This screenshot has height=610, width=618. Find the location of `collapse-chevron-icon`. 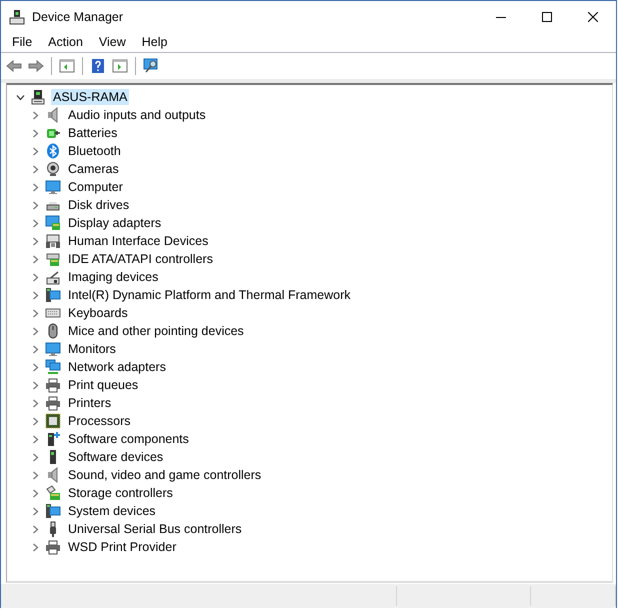

collapse-chevron-icon is located at coordinates (20, 97).